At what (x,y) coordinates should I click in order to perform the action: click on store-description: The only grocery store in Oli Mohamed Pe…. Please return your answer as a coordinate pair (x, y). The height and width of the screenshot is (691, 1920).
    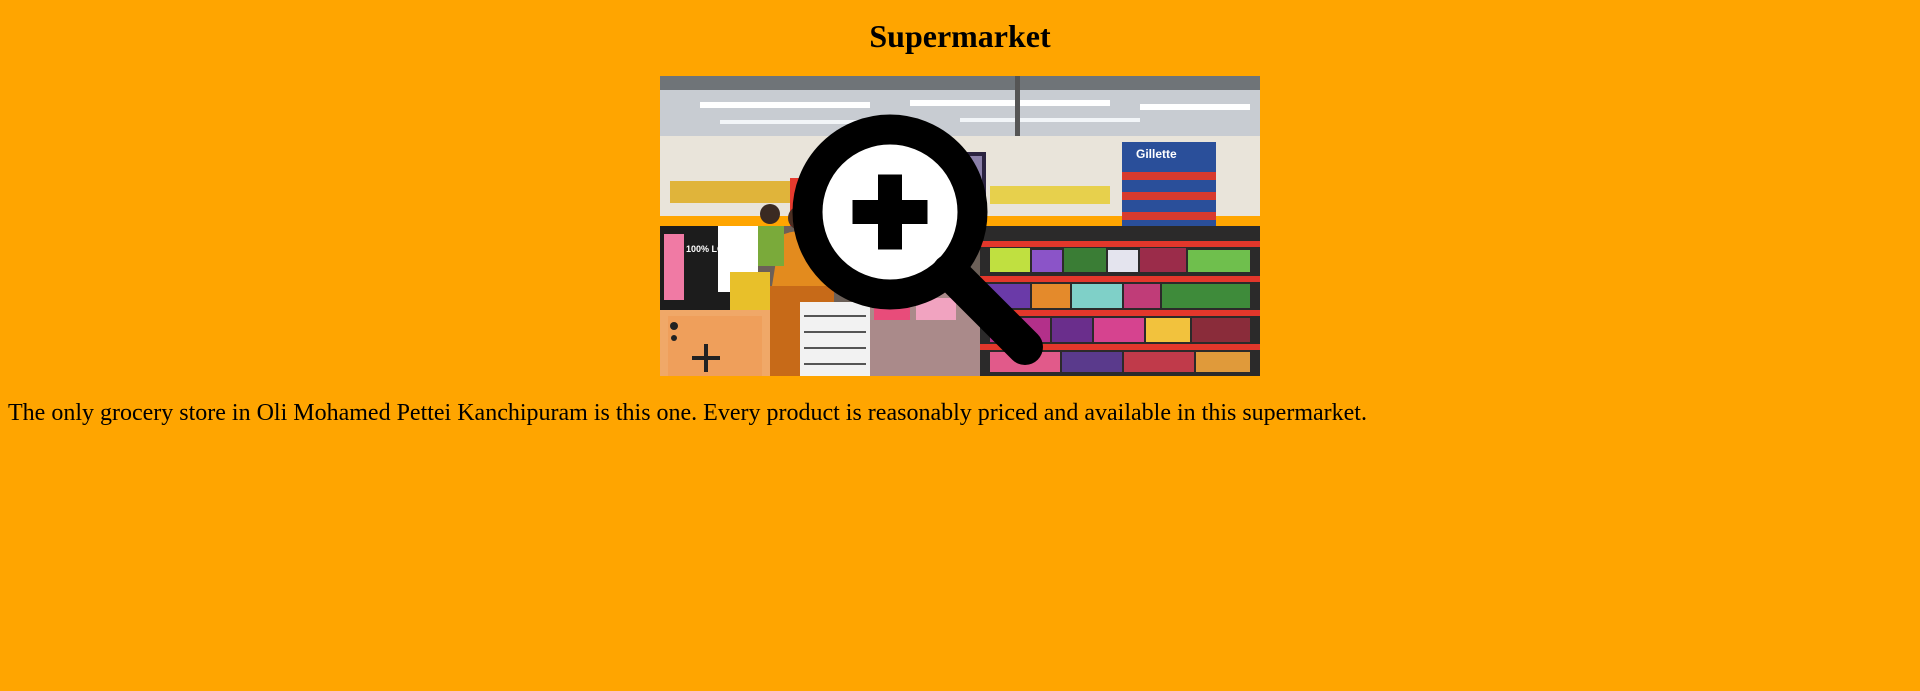
    Looking at the image, I should click on (687, 413).